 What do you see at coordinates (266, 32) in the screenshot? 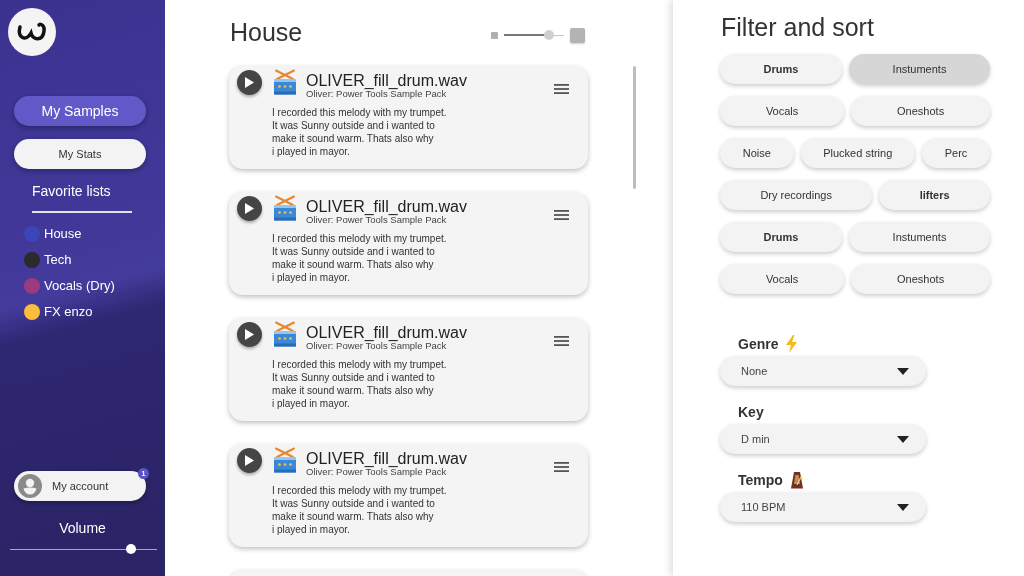
I see `page-title: House` at bounding box center [266, 32].